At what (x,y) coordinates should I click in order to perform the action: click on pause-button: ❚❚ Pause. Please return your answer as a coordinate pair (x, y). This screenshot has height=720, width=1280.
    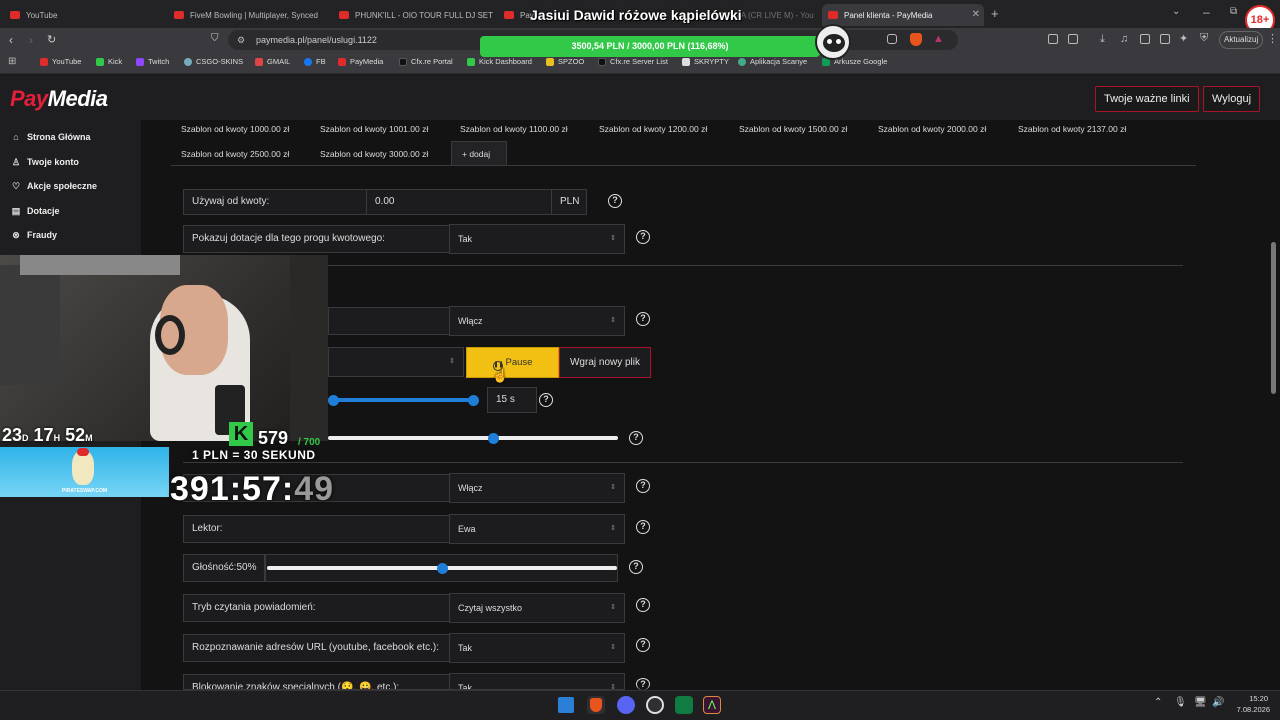
    Looking at the image, I should click on (512, 362).